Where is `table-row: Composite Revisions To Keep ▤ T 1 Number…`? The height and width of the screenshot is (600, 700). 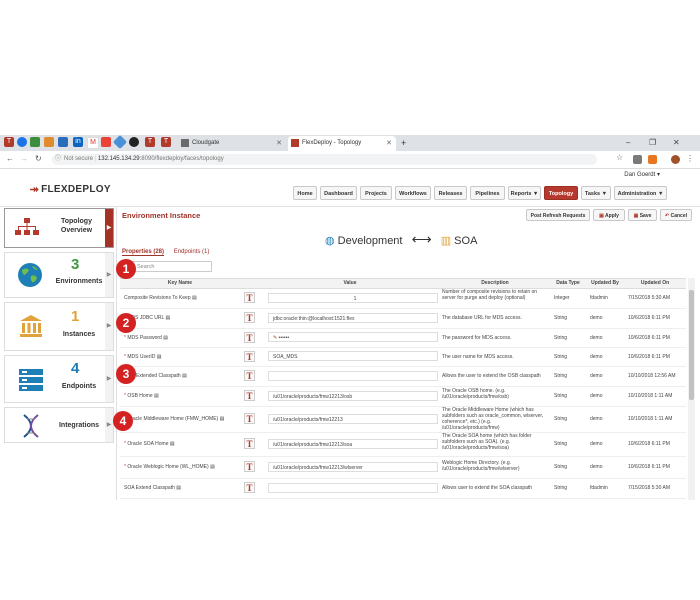
table-row: Composite Revisions To Keep ▤ T 1 Number… is located at coordinates (403, 298).